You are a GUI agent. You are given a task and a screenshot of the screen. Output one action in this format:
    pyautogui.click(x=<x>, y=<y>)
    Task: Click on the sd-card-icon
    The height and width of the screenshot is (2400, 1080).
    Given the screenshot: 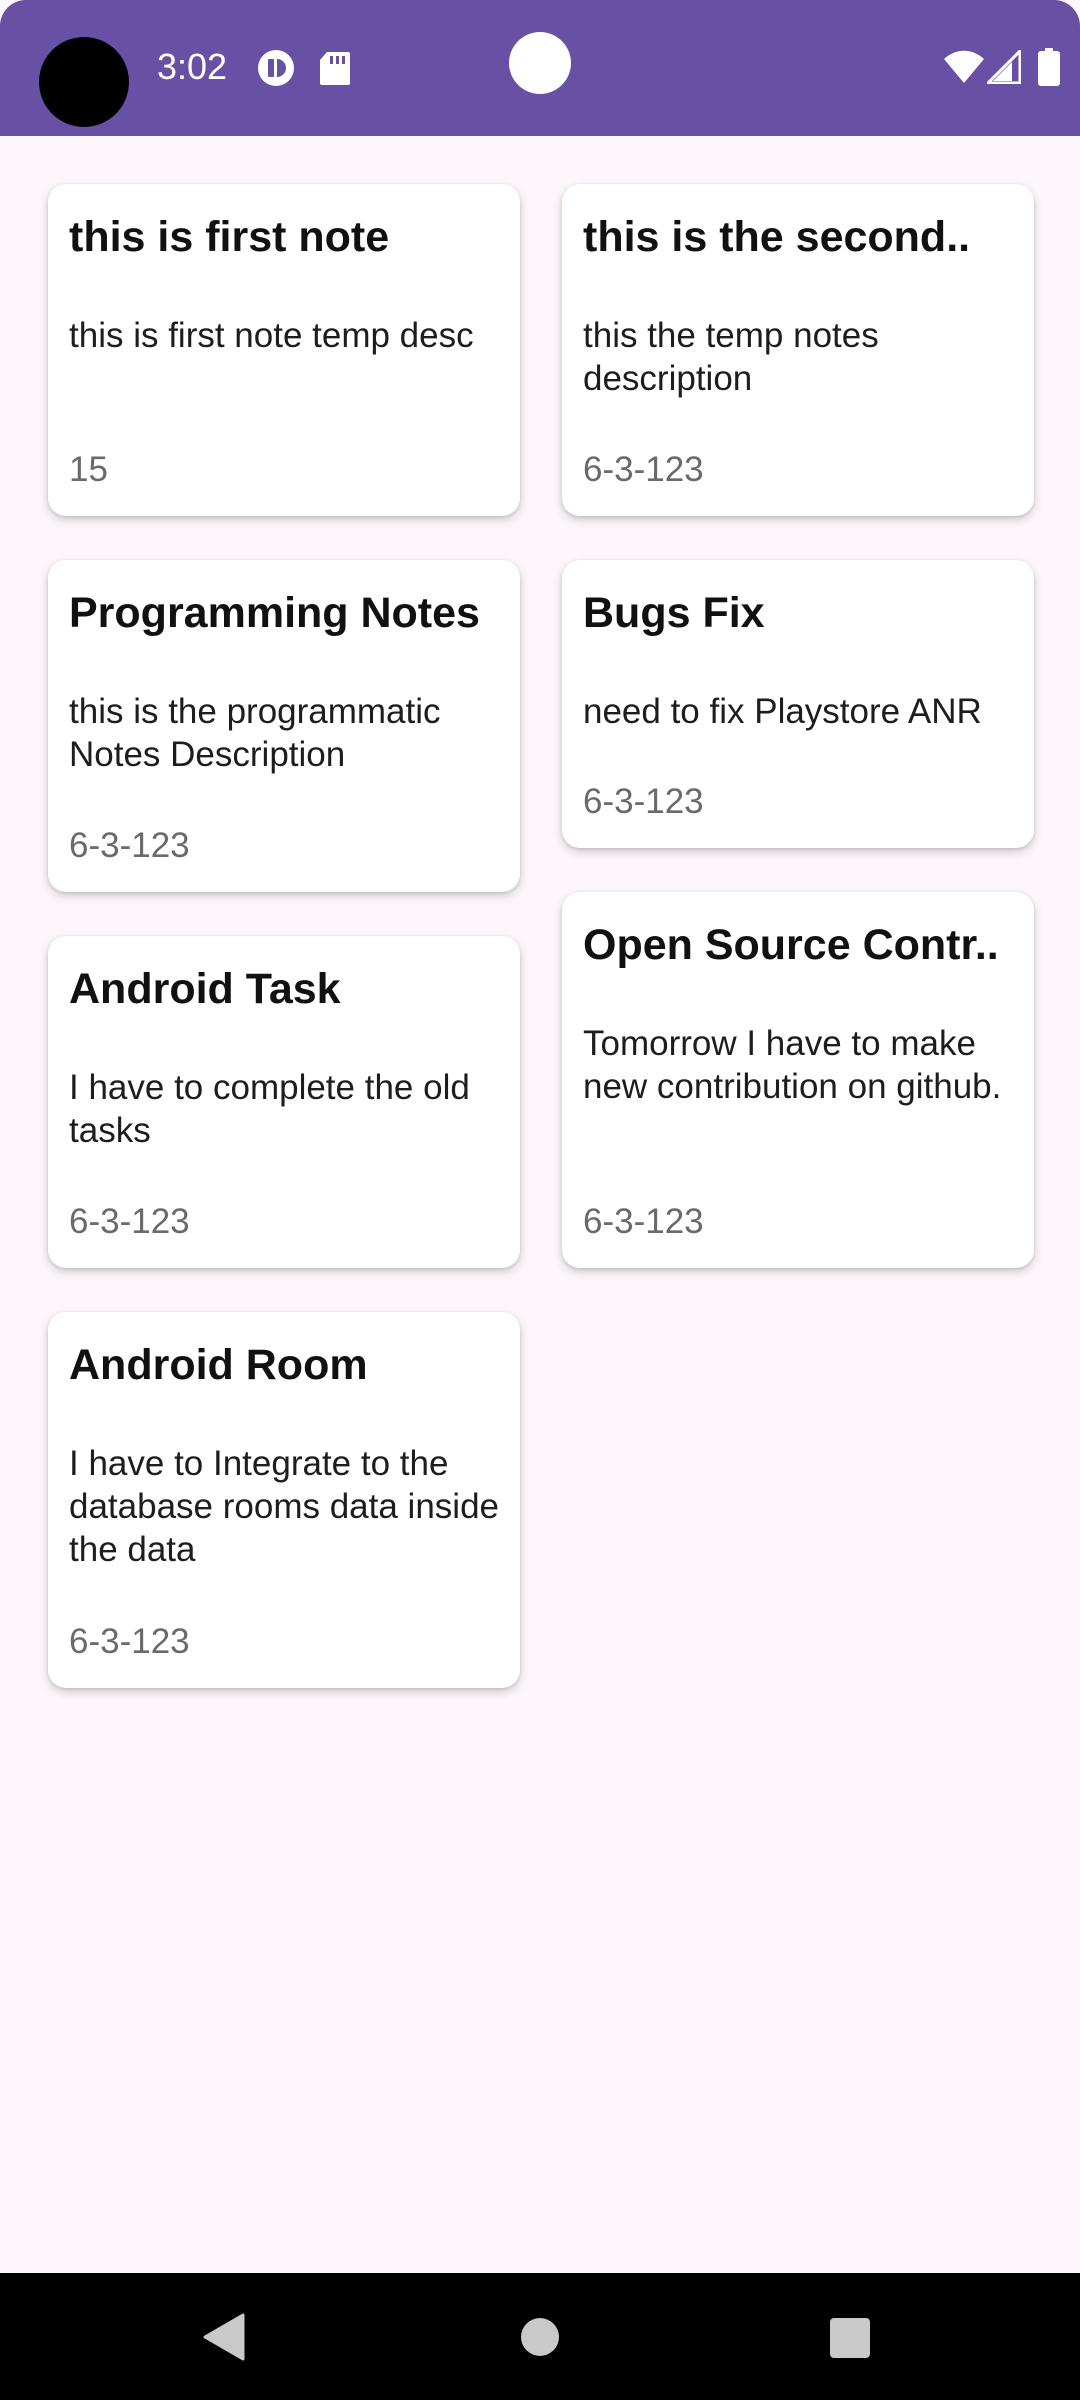 What is the action you would take?
    pyautogui.click(x=335, y=68)
    